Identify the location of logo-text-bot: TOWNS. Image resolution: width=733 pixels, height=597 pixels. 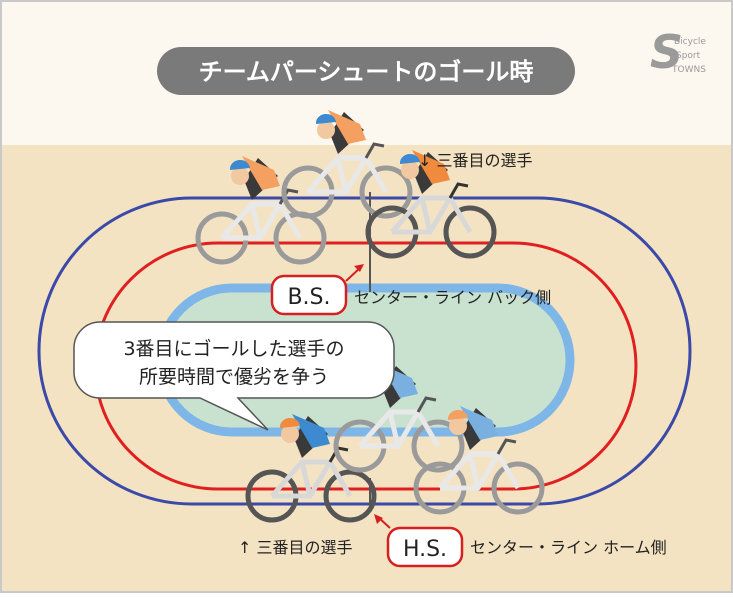
(688, 70).